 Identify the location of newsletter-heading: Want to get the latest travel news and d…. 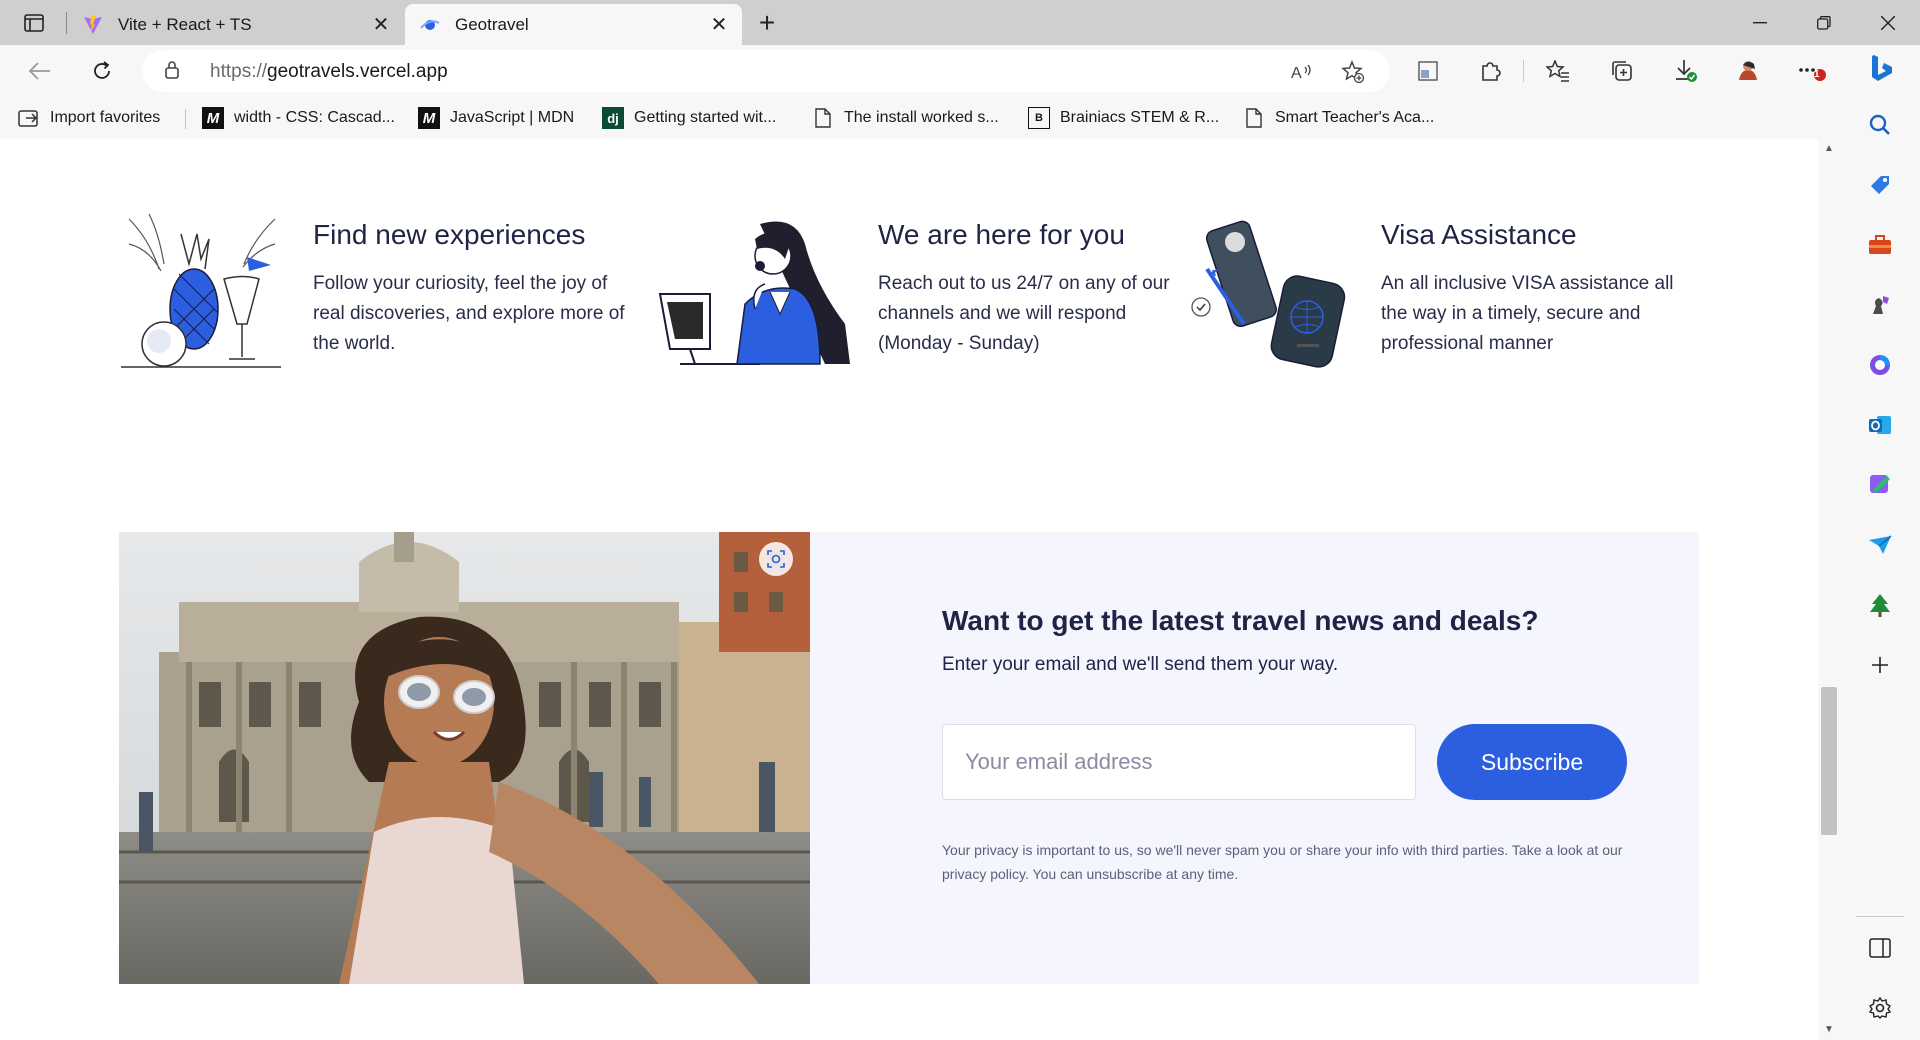
(1240, 620).